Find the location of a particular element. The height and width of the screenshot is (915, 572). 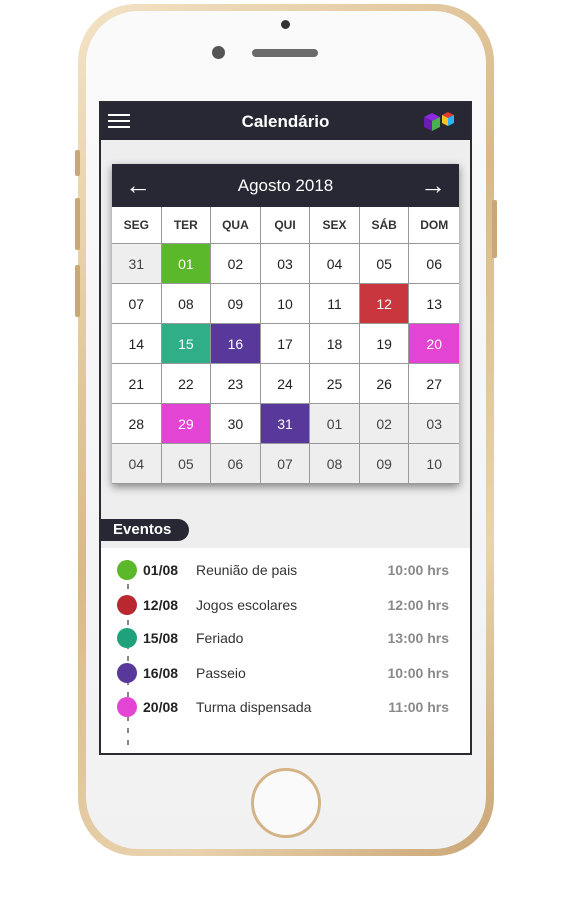

calendar-day-outside: 31 is located at coordinates (137, 264).